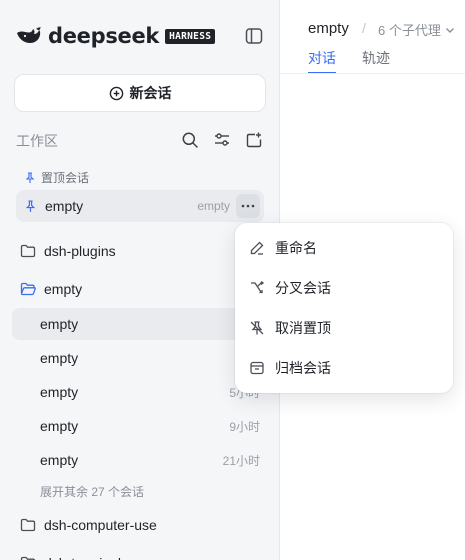 The width and height of the screenshot is (465, 560). I want to click on new-chat-button: 新会话, so click(140, 93).